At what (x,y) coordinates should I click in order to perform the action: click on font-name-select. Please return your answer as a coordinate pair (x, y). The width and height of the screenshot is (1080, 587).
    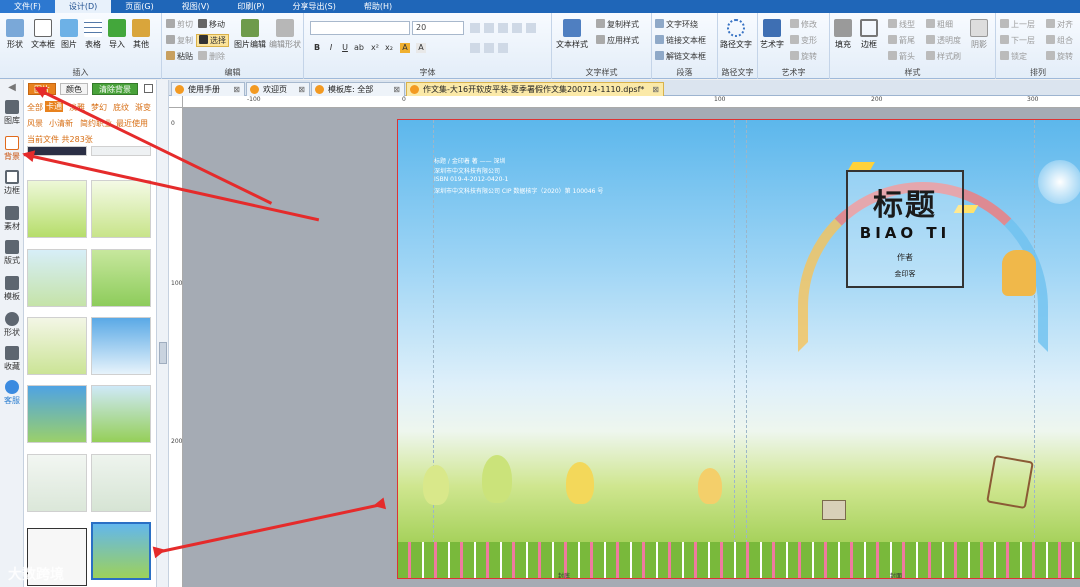
    Looking at the image, I should click on (360, 28).